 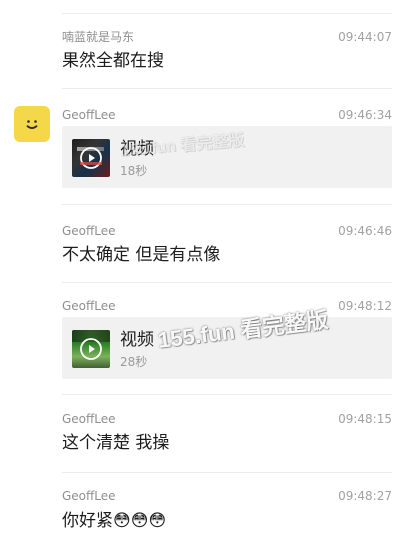 I want to click on smile-face-icon, so click(x=32, y=124).